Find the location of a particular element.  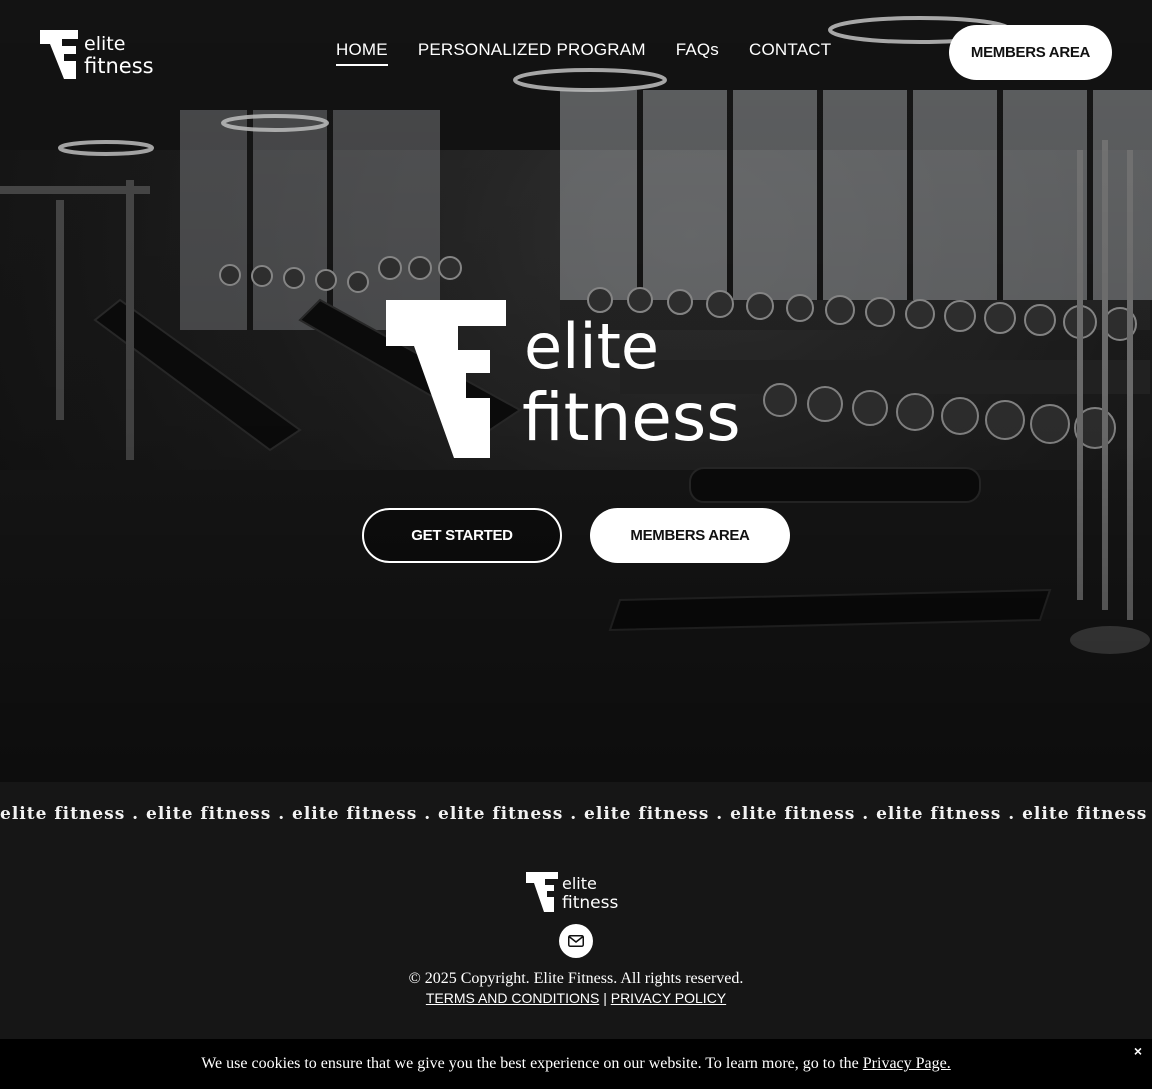

nav-item-personalized-program: PERSONALIZED PROGRAM is located at coordinates (532, 53).